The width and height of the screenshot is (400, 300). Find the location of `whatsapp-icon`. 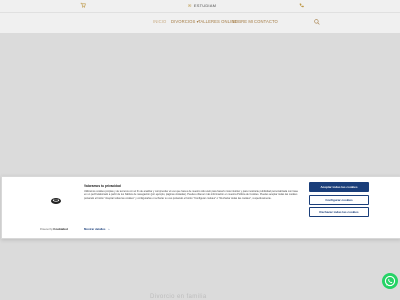

whatsapp-icon is located at coordinates (390, 281).